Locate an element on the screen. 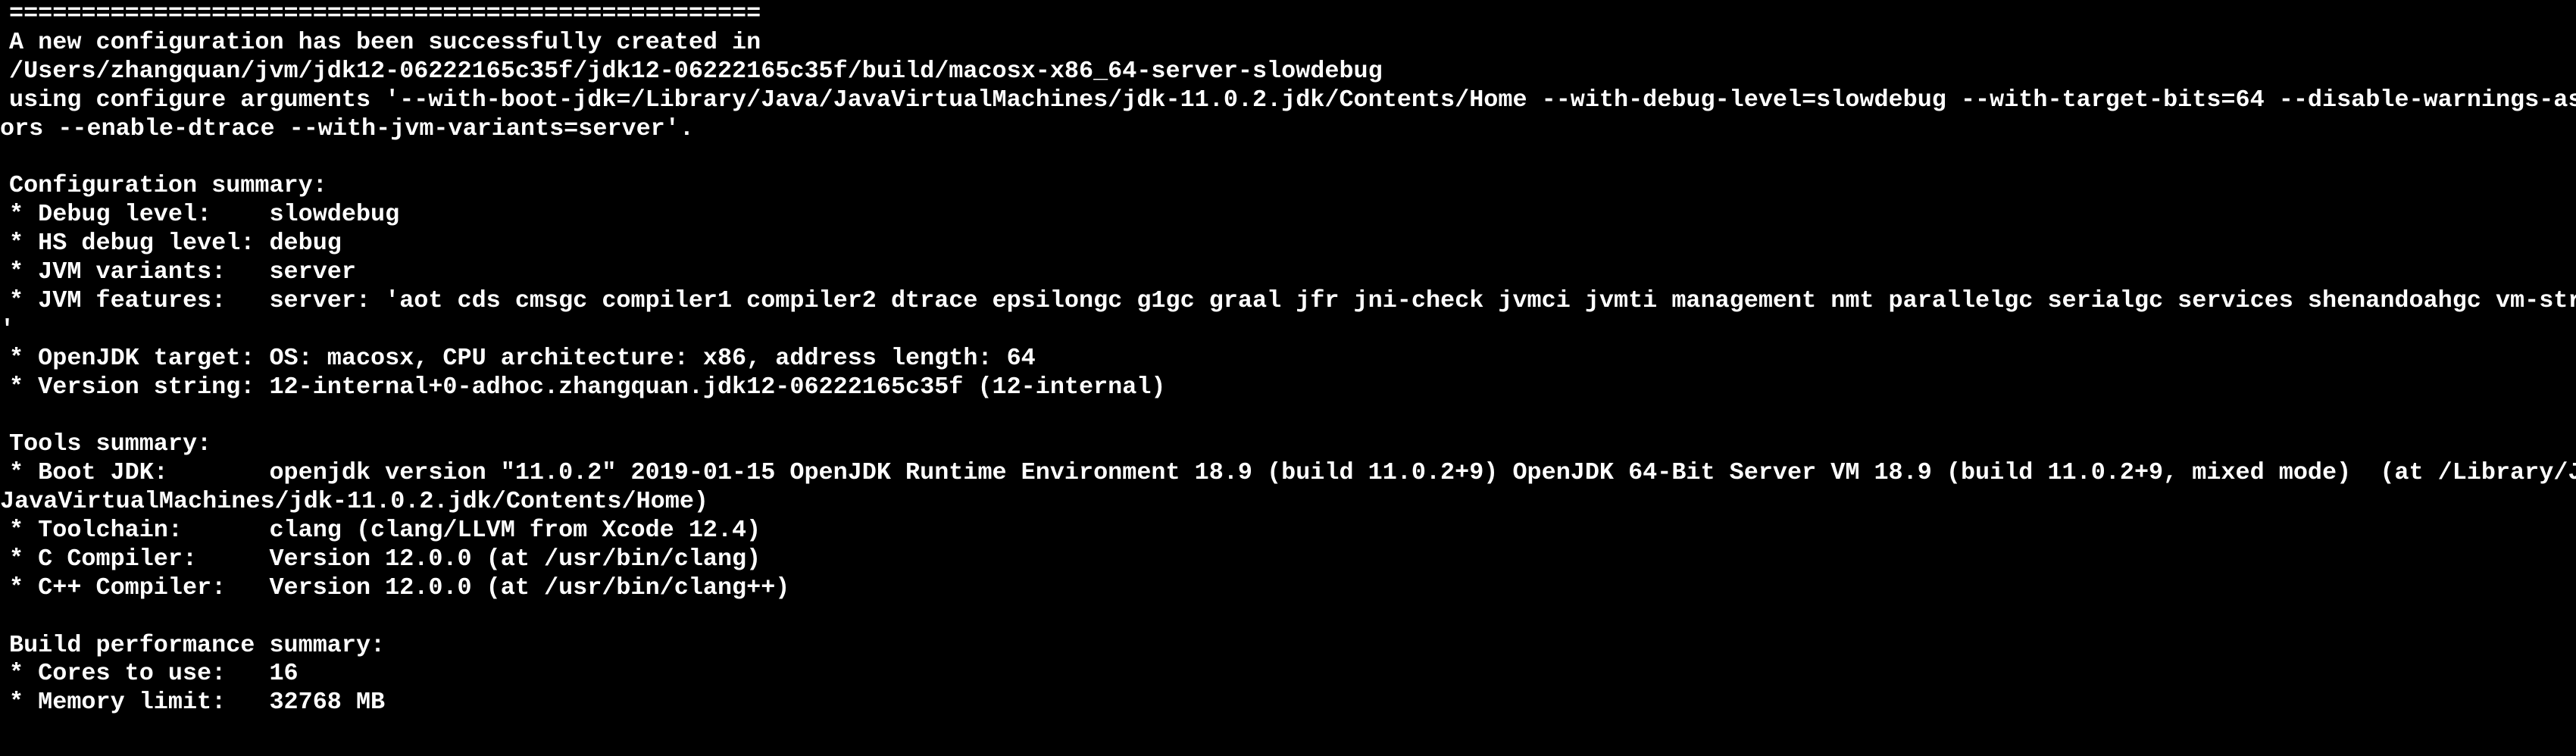 This screenshot has height=756, width=2576. cores-to-use: * Cores to use: 16 is located at coordinates (154, 674).